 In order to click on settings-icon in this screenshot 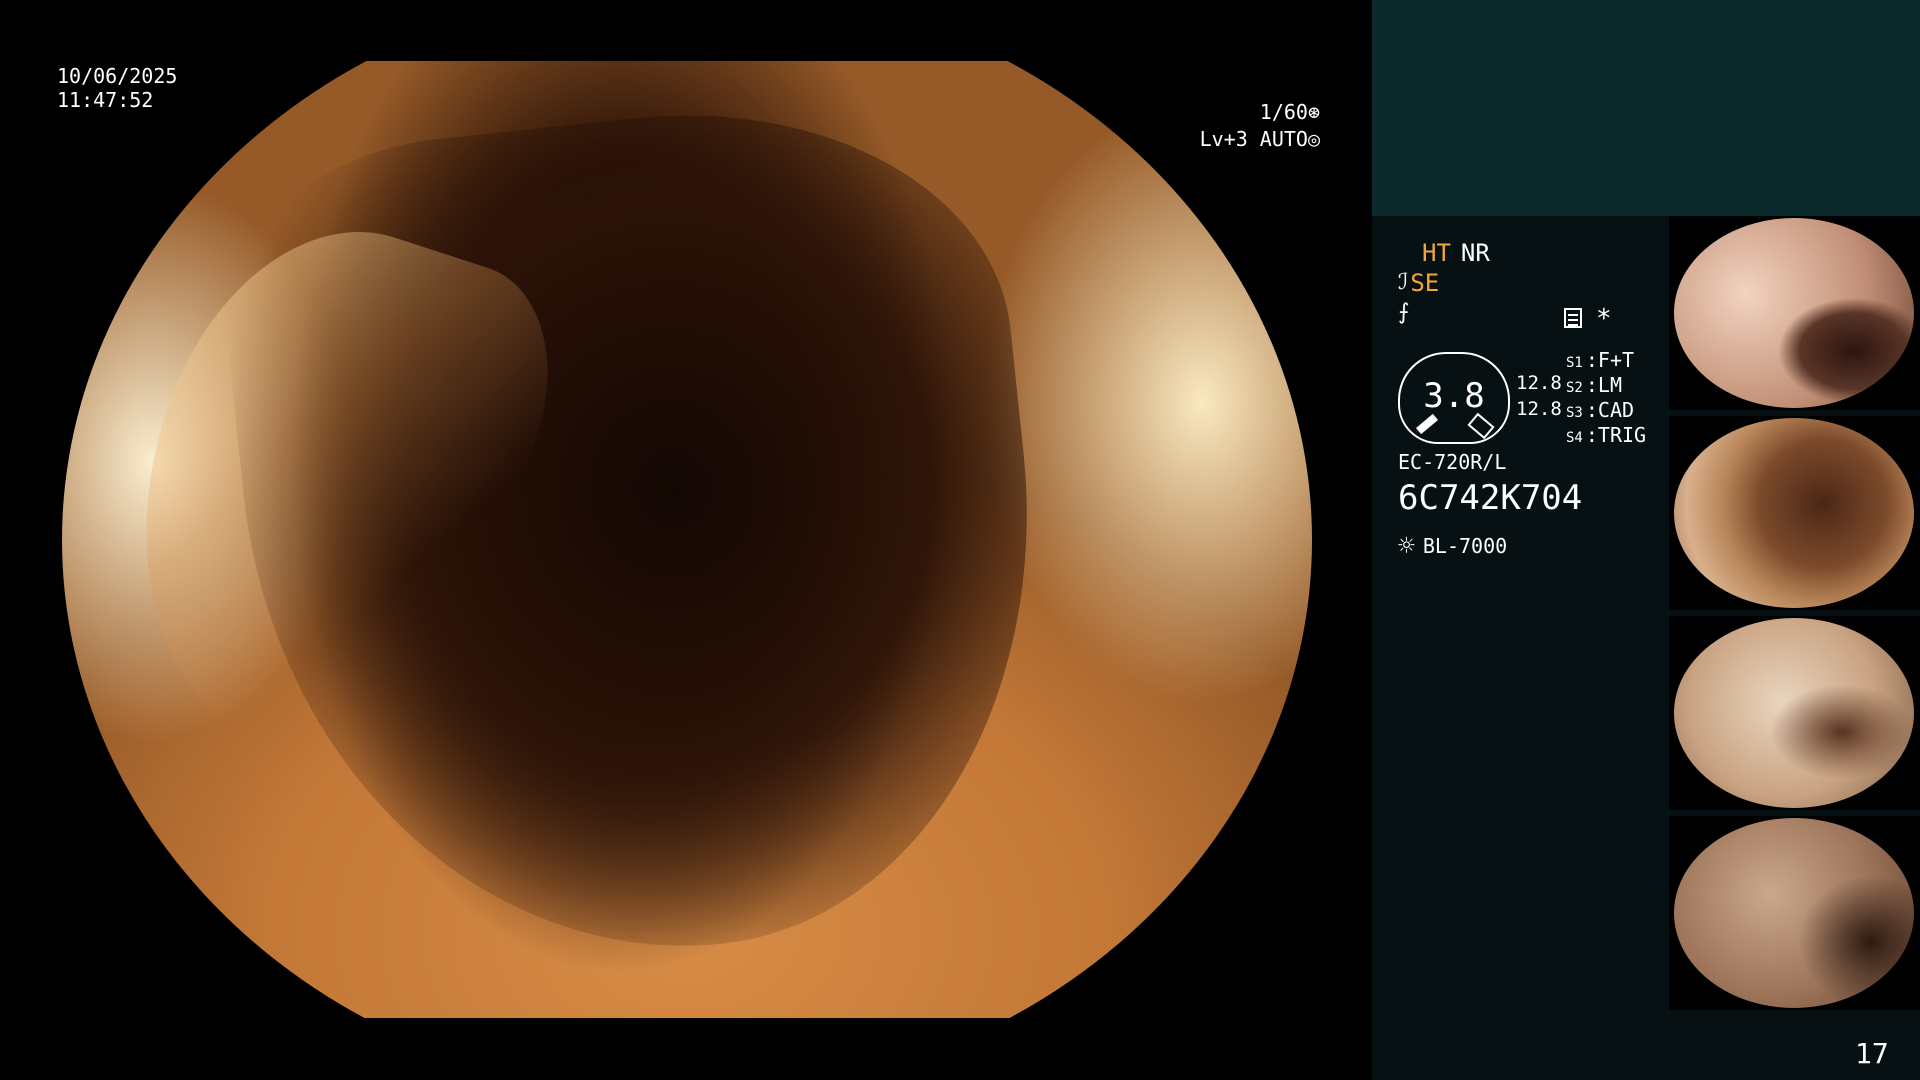, I will do `click(1573, 318)`.